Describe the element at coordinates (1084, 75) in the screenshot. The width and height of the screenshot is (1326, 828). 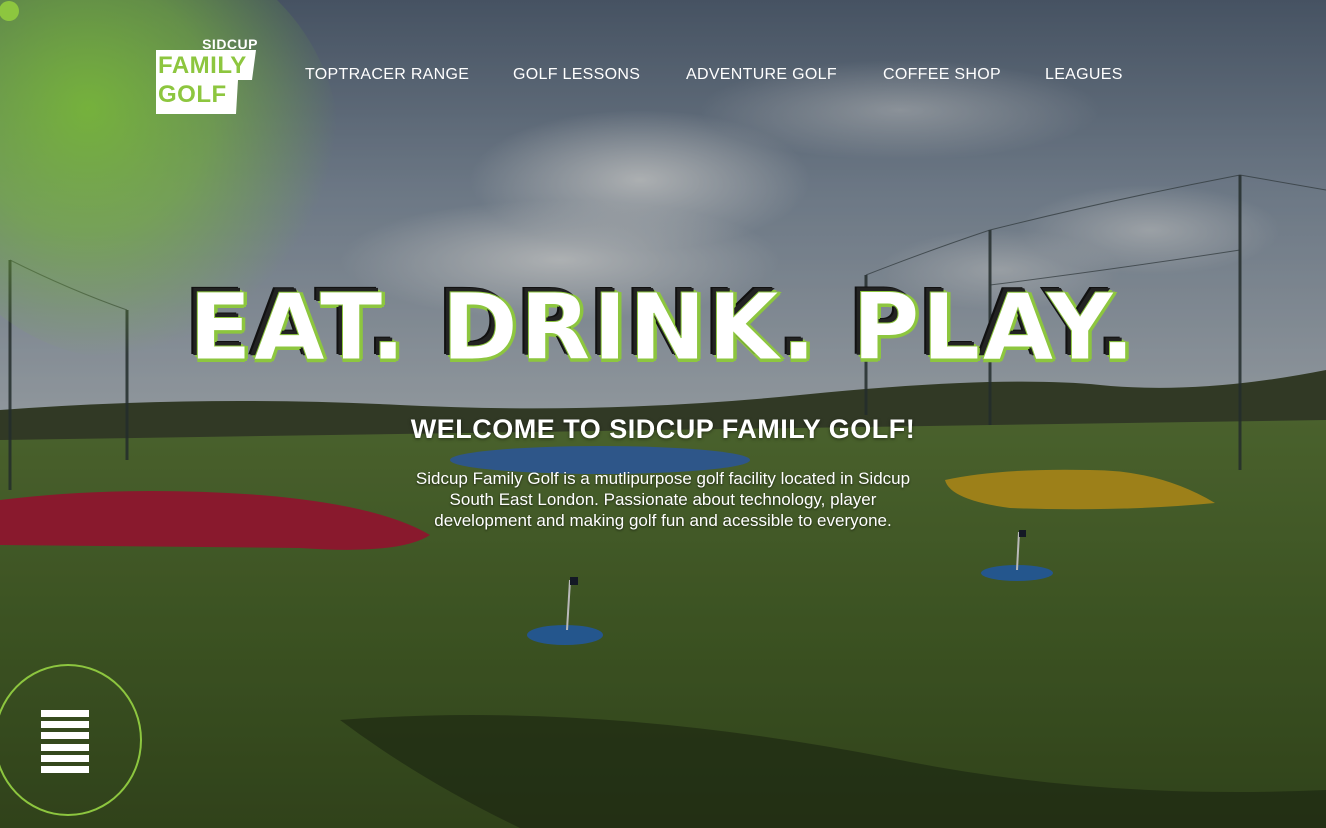
I see `nav-item-leagues: LEAGUES` at that location.